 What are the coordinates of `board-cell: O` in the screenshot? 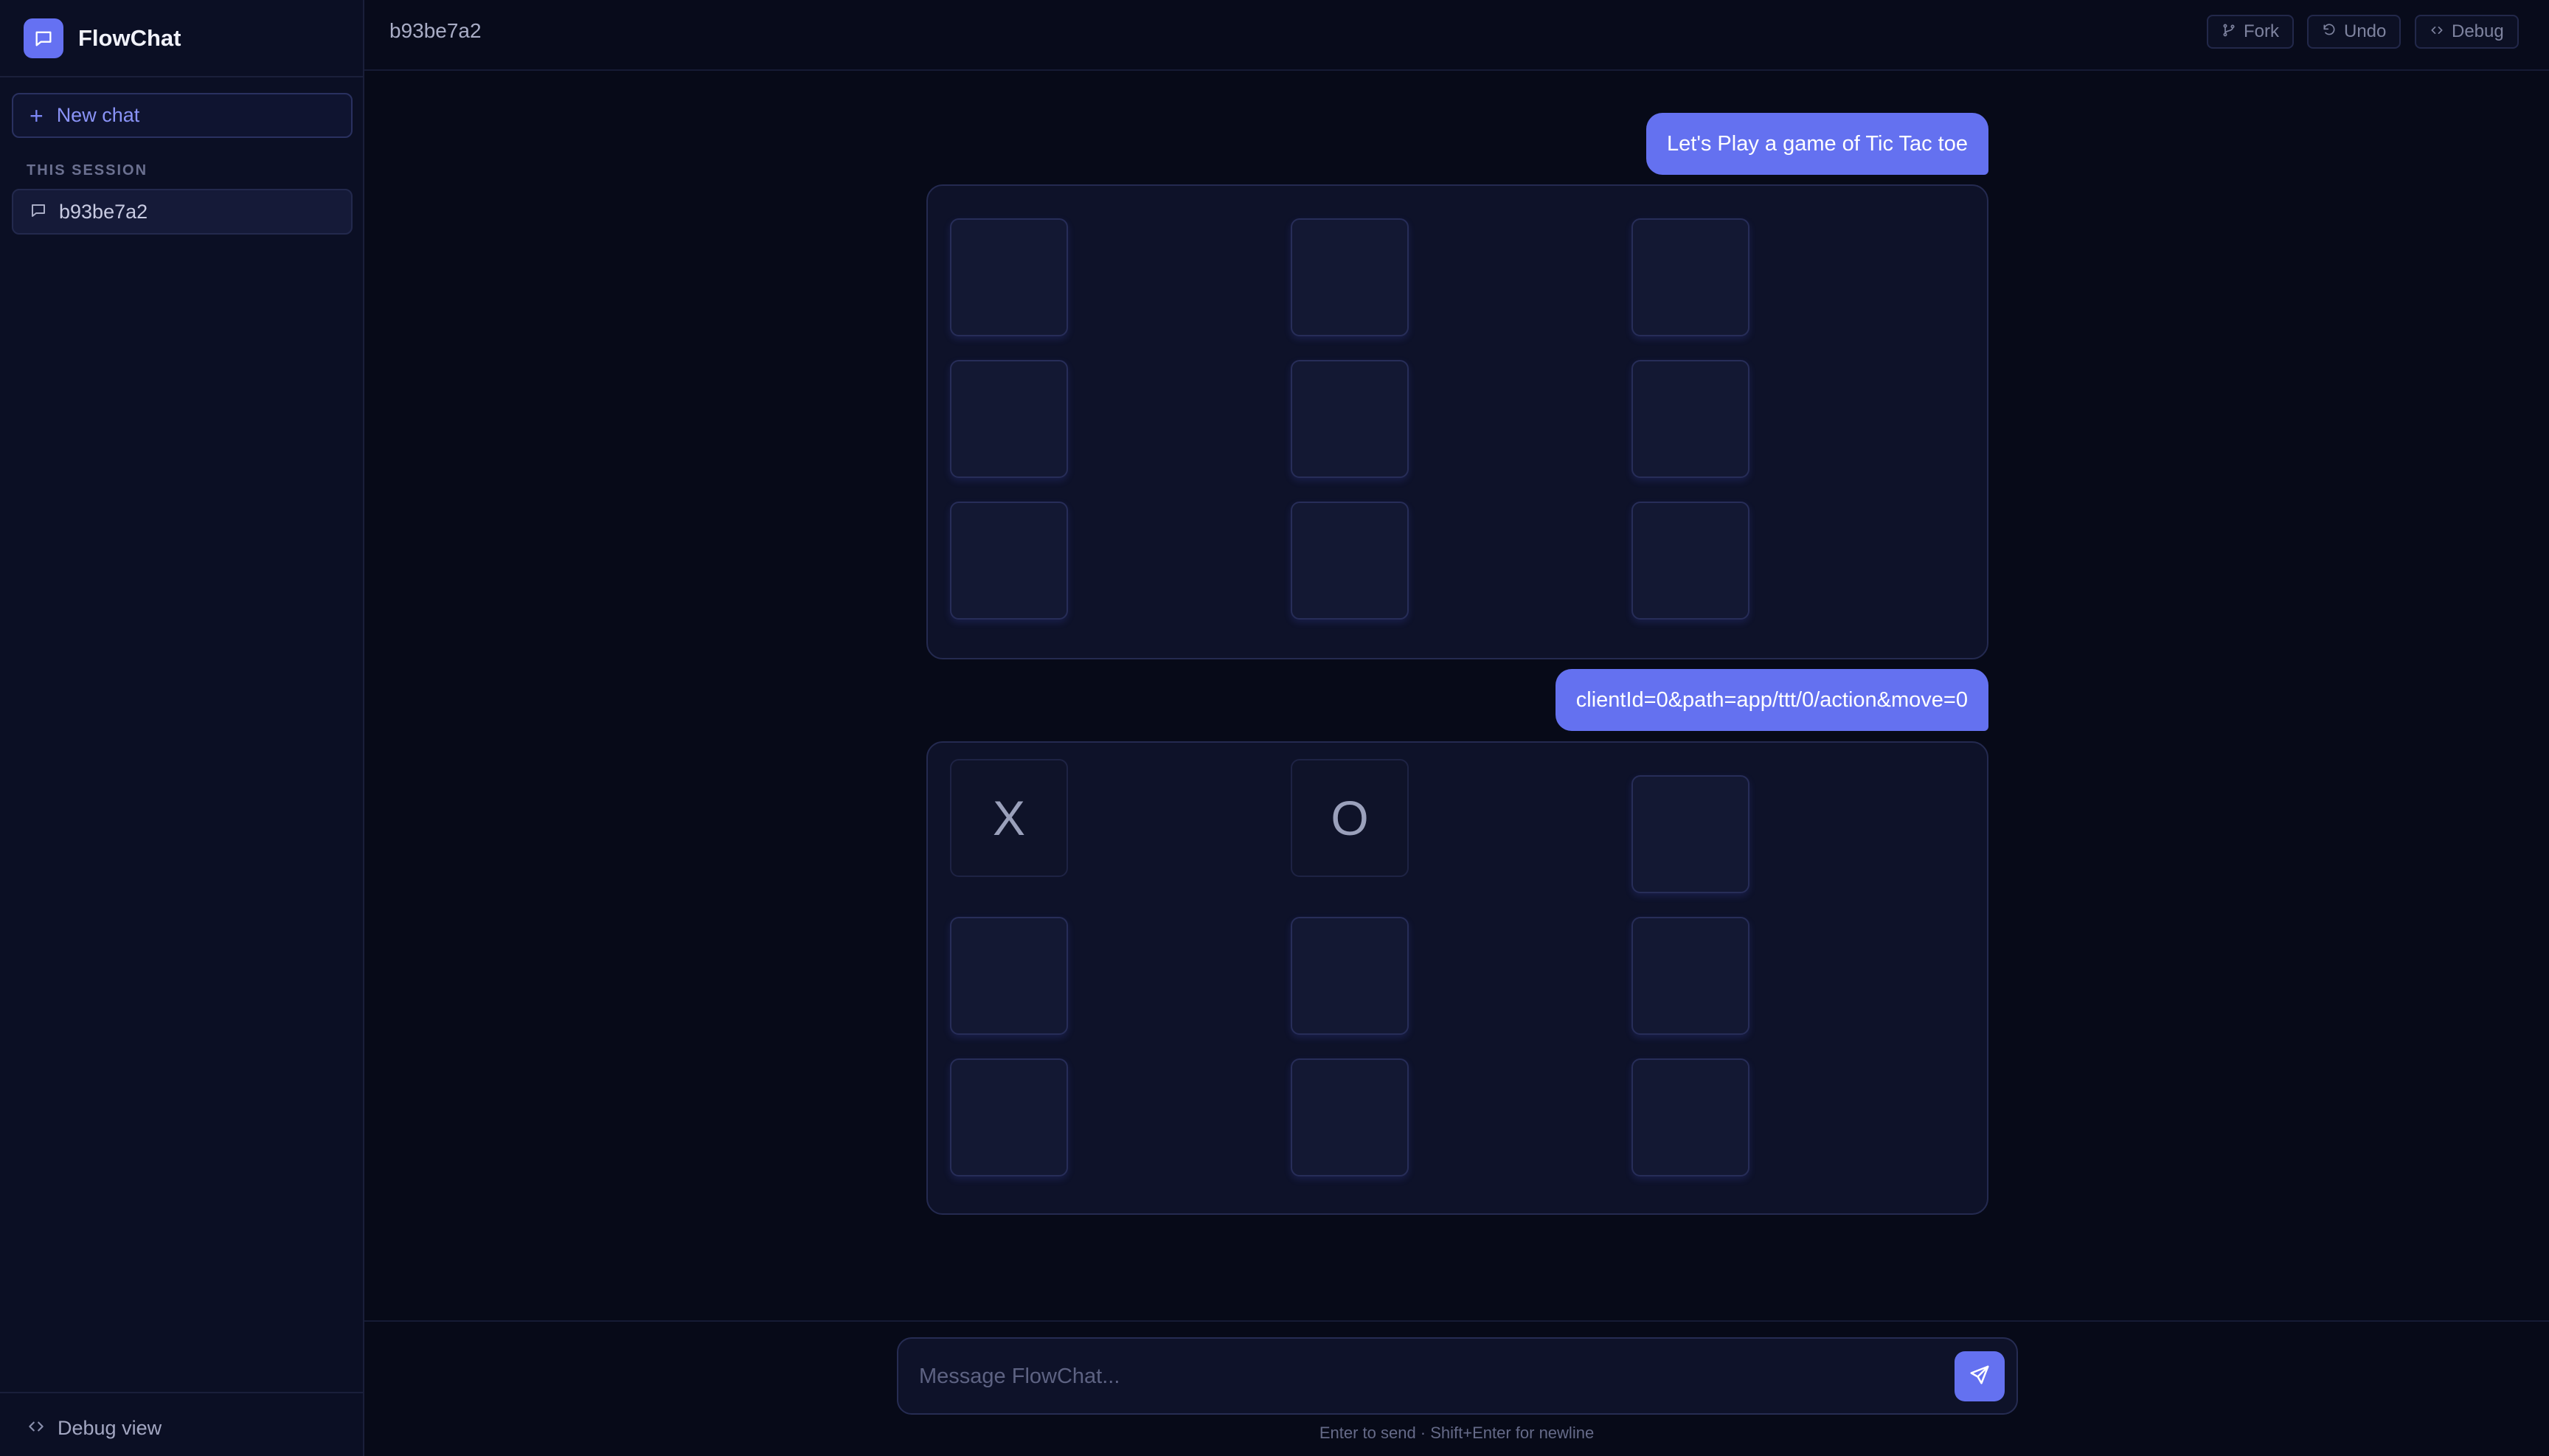 It's located at (1350, 818).